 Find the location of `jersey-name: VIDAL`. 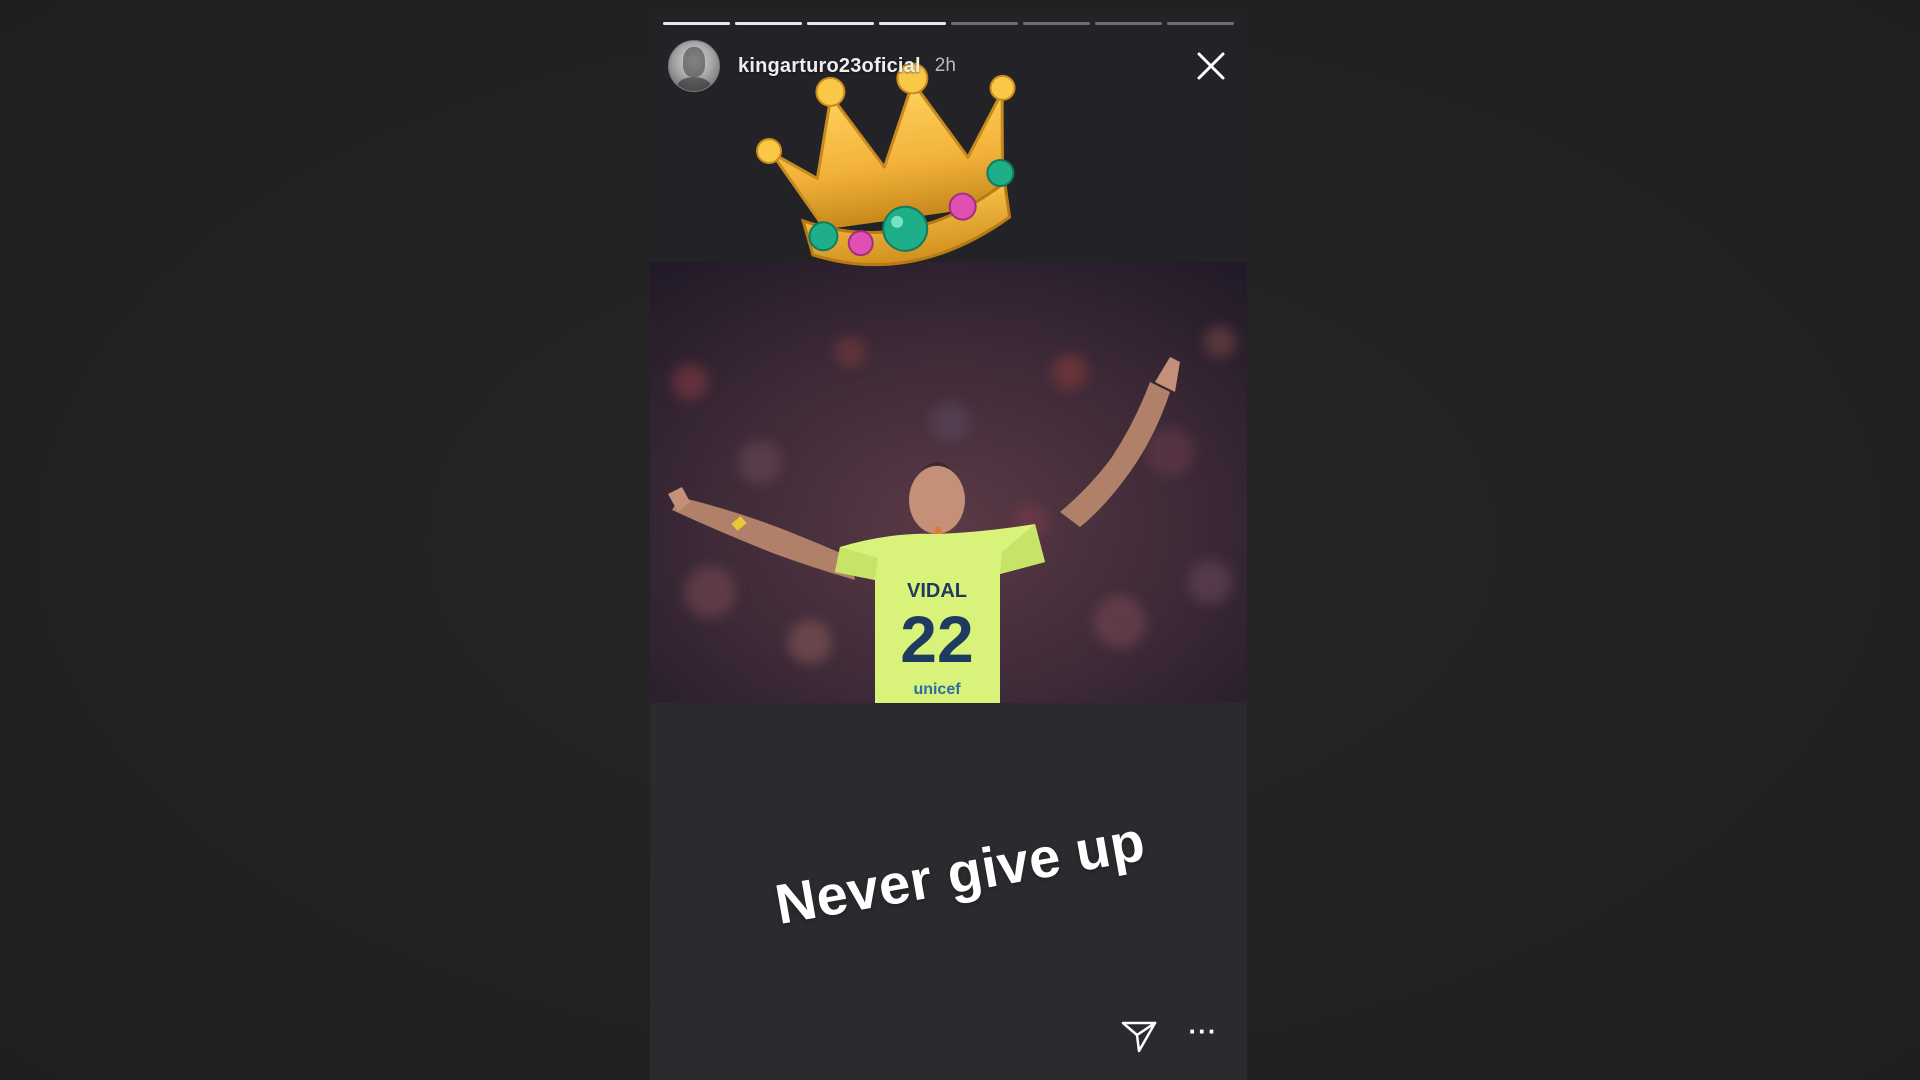

jersey-name: VIDAL is located at coordinates (937, 591).